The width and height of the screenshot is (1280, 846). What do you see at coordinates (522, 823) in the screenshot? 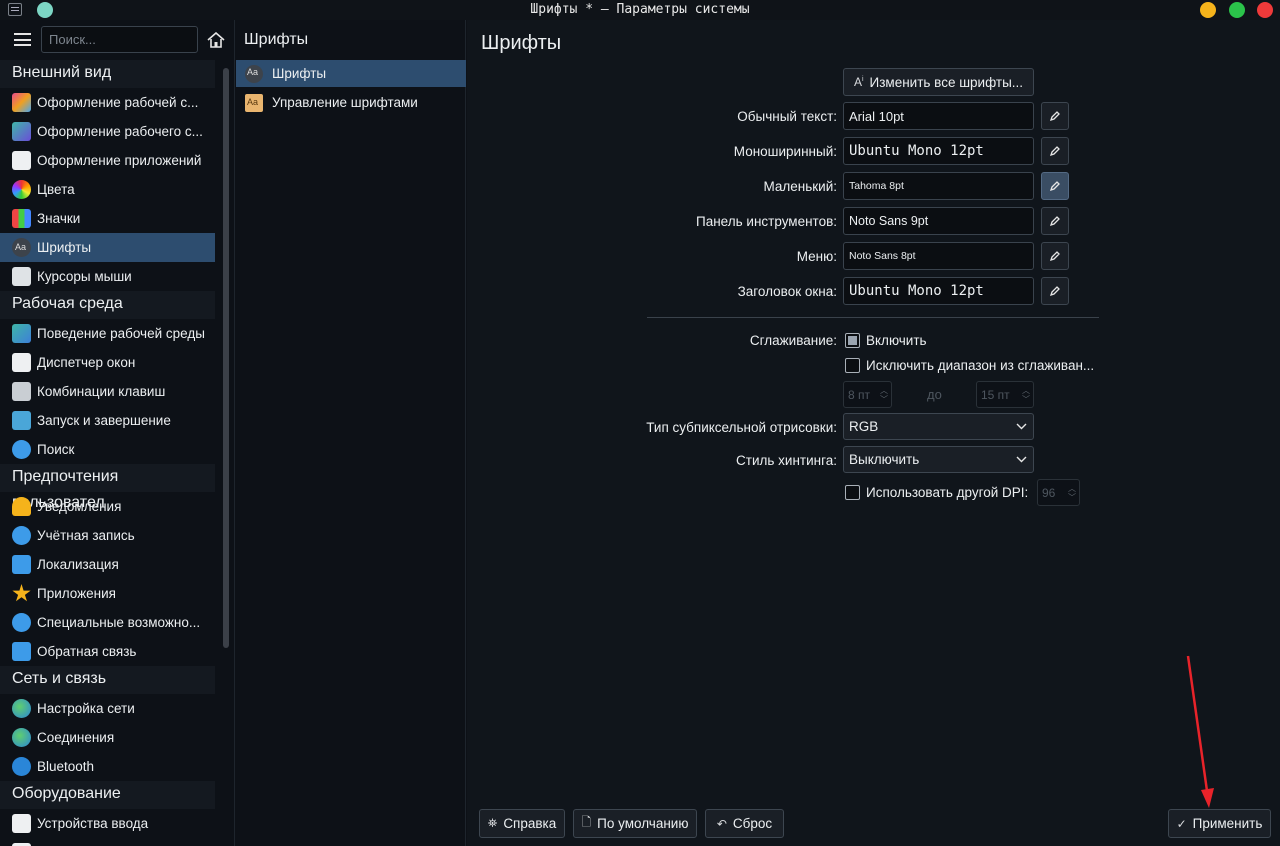
I see `help-button: ⛯ Справка` at bounding box center [522, 823].